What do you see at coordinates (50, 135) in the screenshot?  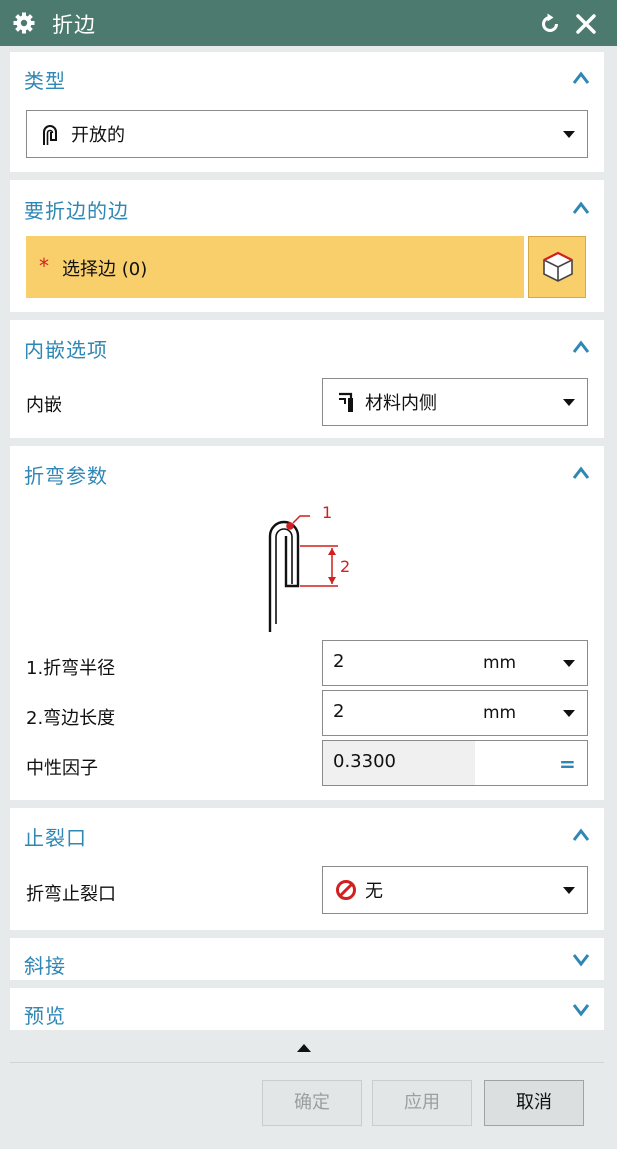 I see `open-hem-icon` at bounding box center [50, 135].